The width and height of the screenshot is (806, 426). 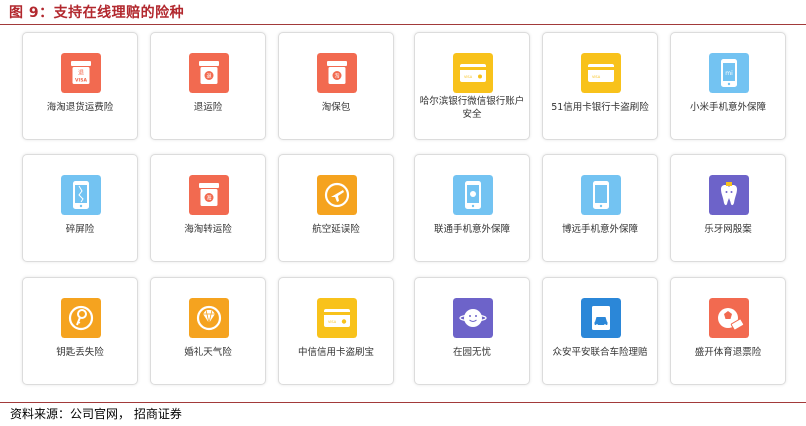 What do you see at coordinates (403, 402) in the screenshot?
I see `footer-rule` at bounding box center [403, 402].